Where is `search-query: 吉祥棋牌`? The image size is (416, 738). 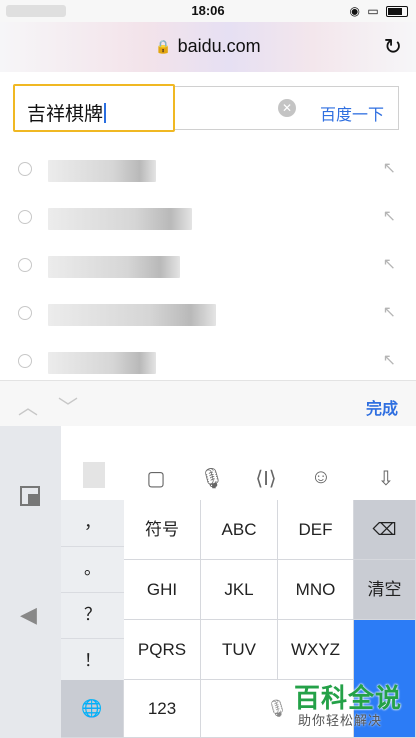
search-query: 吉祥棋牌 is located at coordinates (65, 114).